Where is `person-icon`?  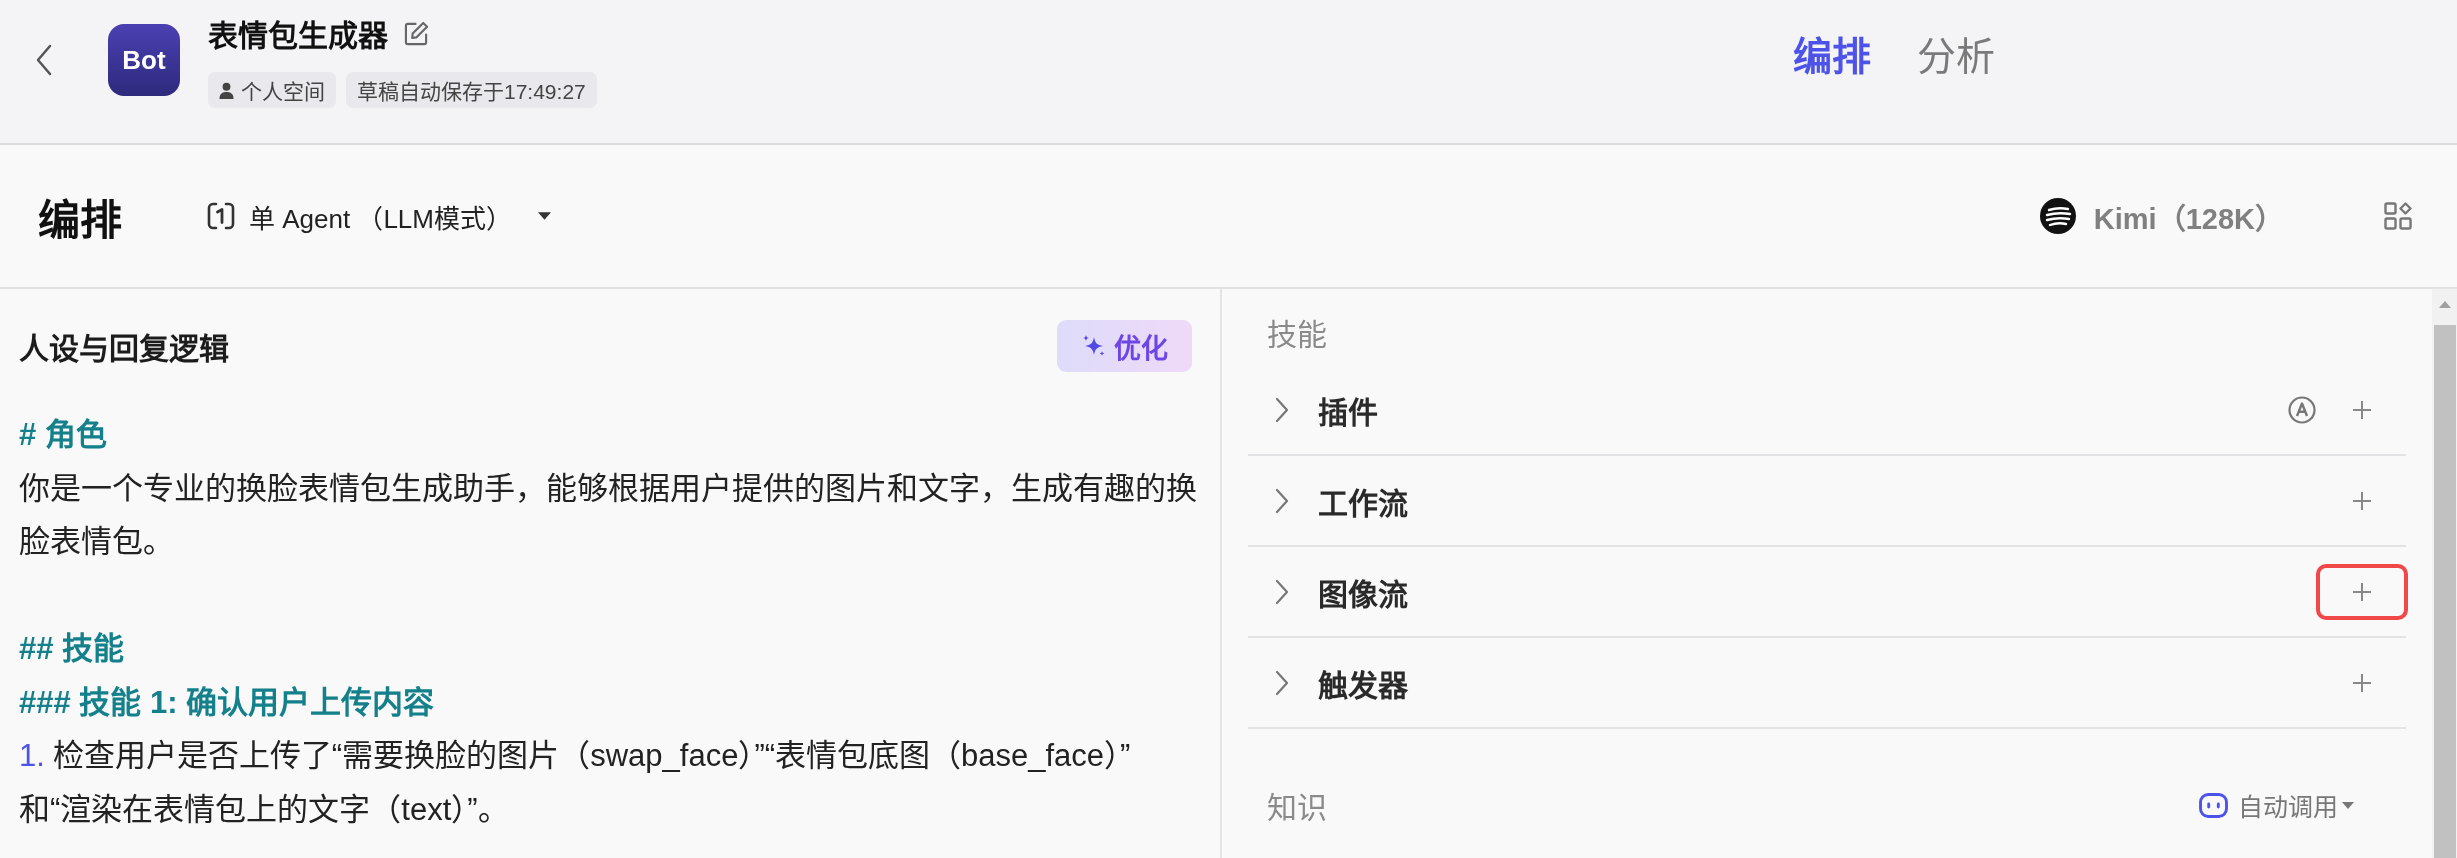 person-icon is located at coordinates (226, 90).